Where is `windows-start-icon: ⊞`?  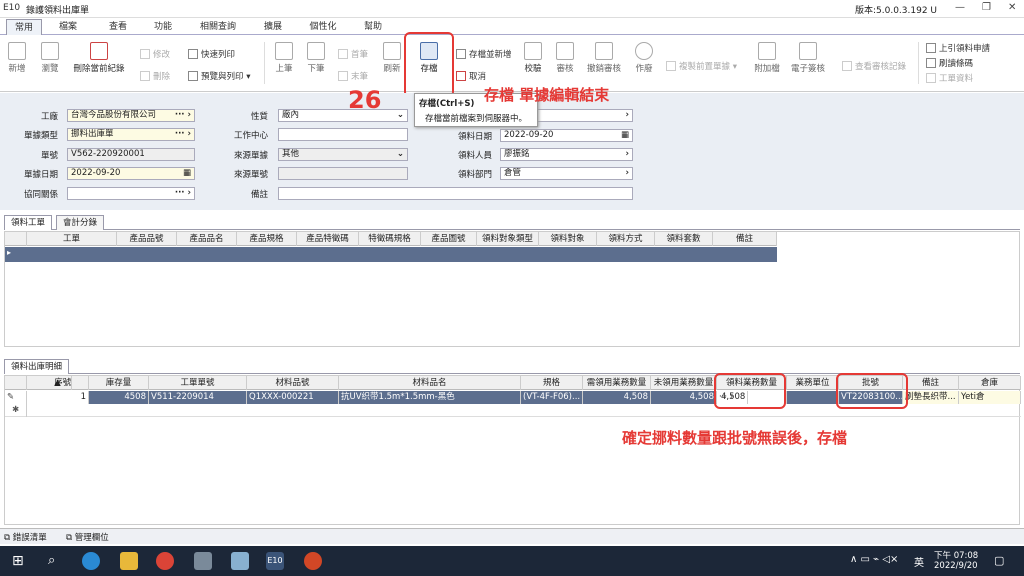
windows-start-icon: ⊞ is located at coordinates (18, 561).